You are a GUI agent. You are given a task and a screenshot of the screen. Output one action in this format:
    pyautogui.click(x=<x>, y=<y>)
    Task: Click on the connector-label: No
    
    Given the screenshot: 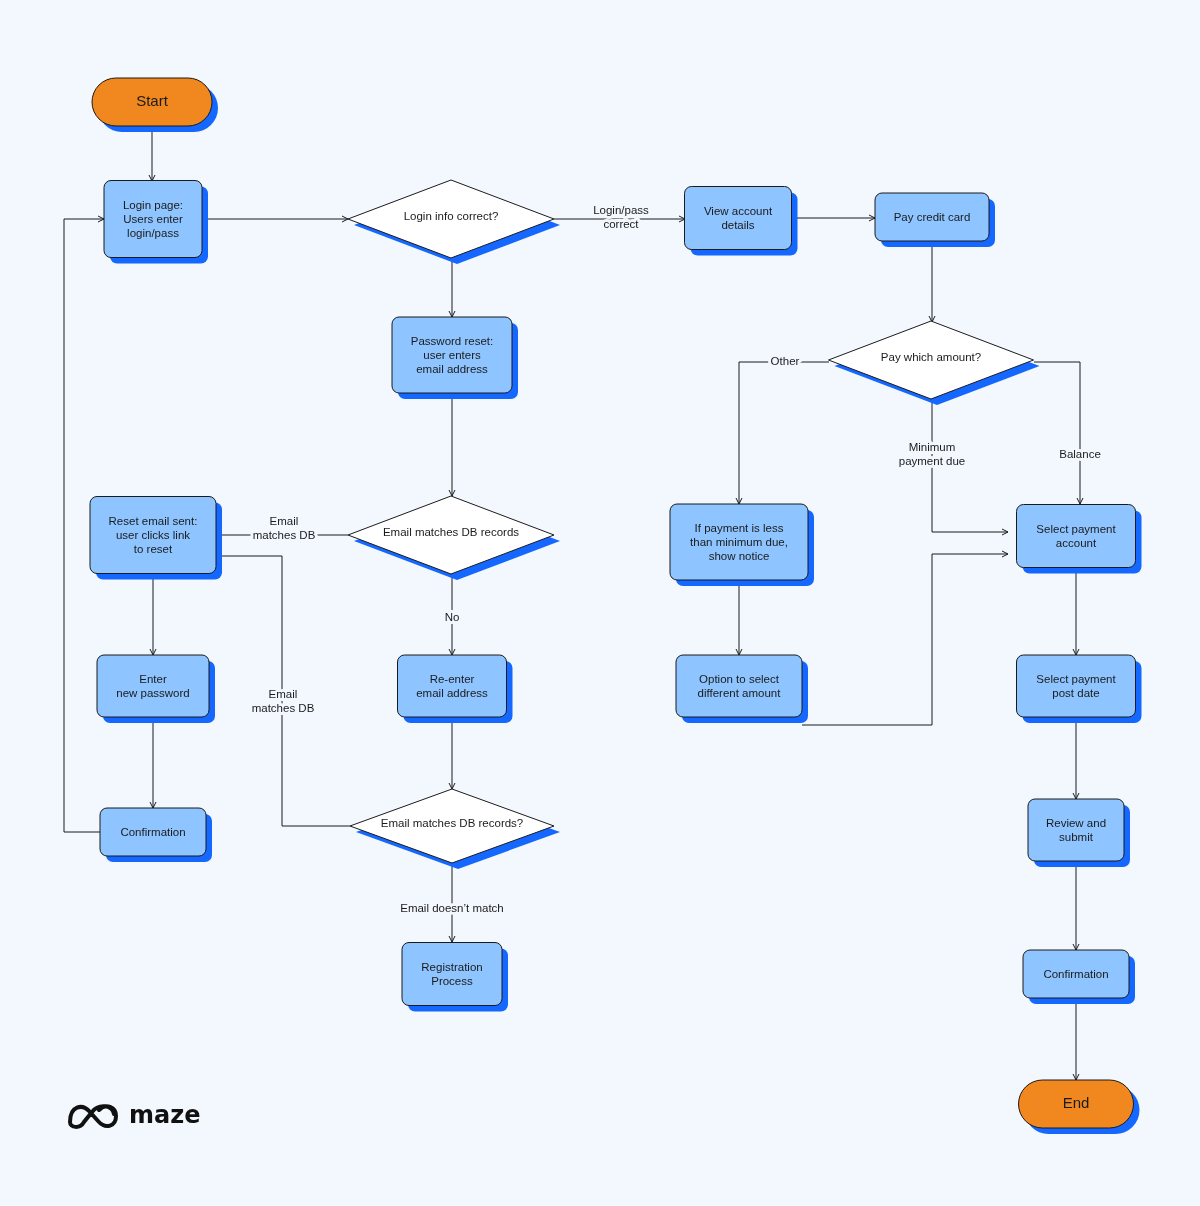 What is the action you would take?
    pyautogui.click(x=452, y=617)
    